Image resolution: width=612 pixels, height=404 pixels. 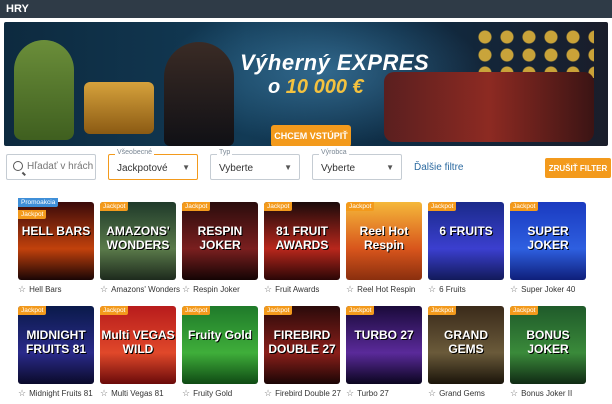 I want to click on game-thumbnail: GRAND GEMS Jackpot, so click(x=466, y=345).